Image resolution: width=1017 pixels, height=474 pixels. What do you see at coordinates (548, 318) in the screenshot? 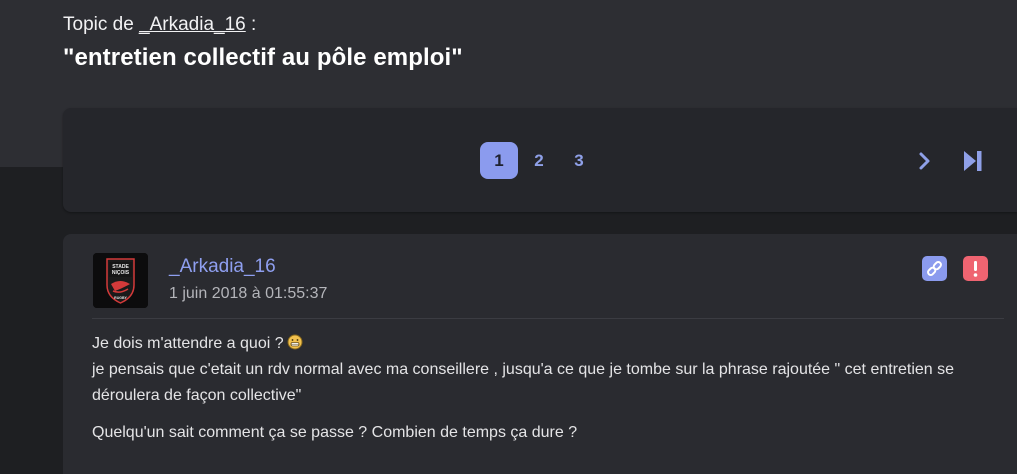
I see `post-divider` at bounding box center [548, 318].